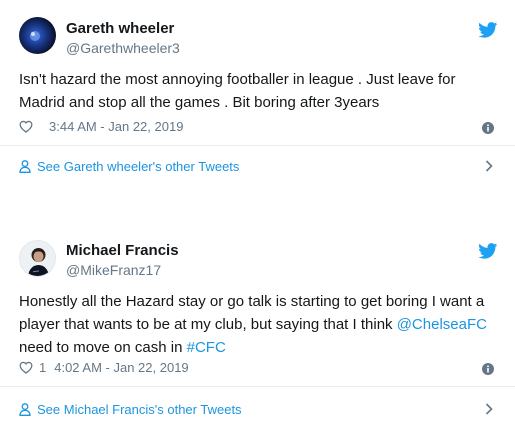 The height and width of the screenshot is (426, 515). Describe the element at coordinates (116, 126) in the screenshot. I see `tweet-timestamp: 3:44 AM - Jan 22, 2019` at that location.